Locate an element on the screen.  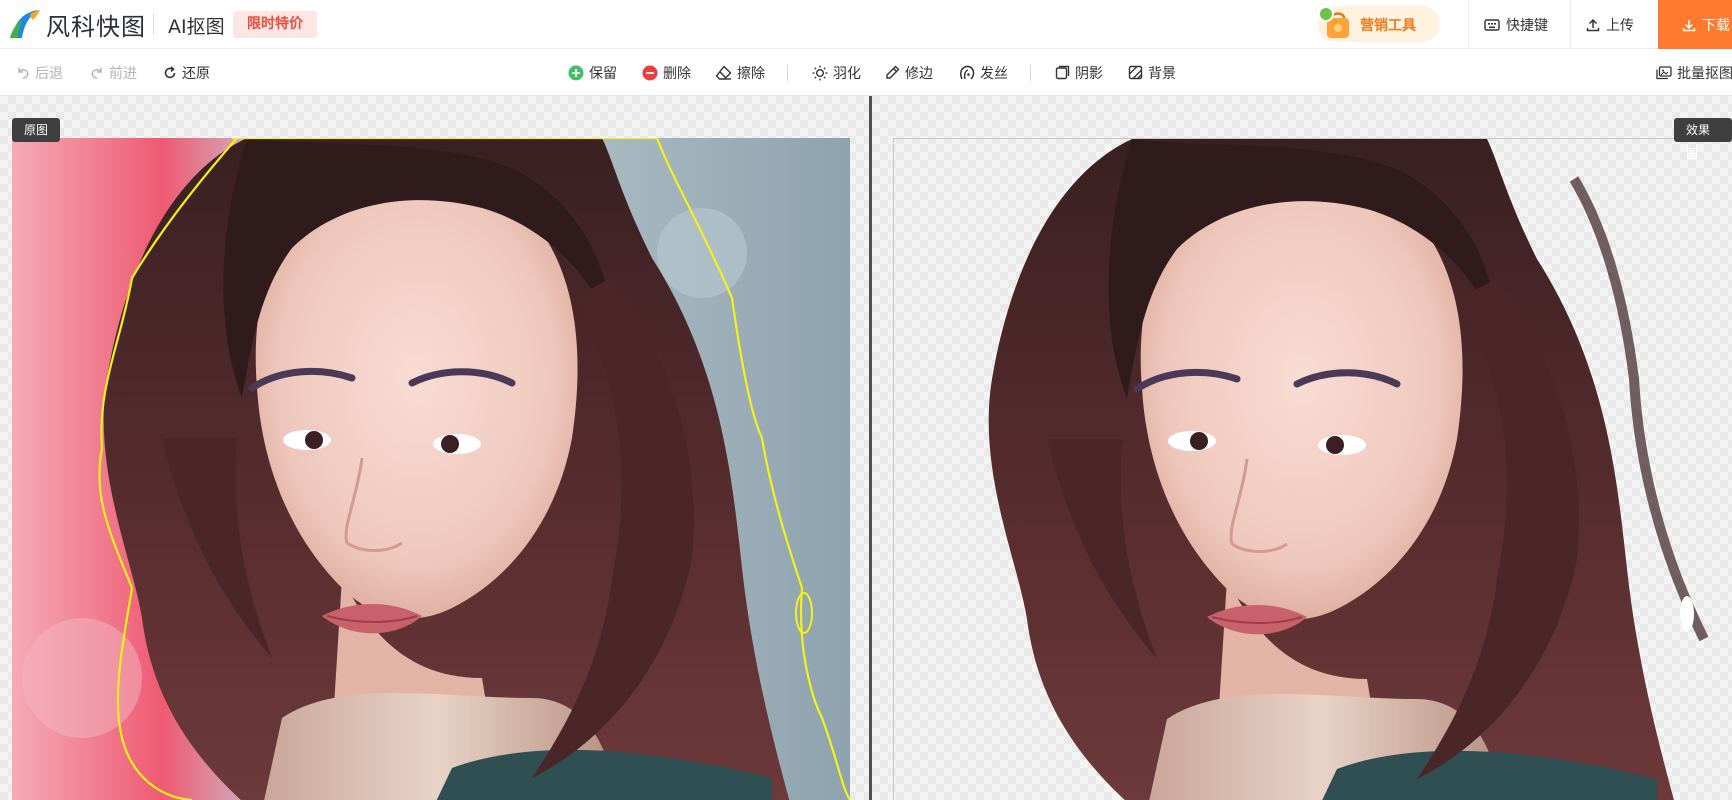
delete-label: 删除 is located at coordinates (677, 73).